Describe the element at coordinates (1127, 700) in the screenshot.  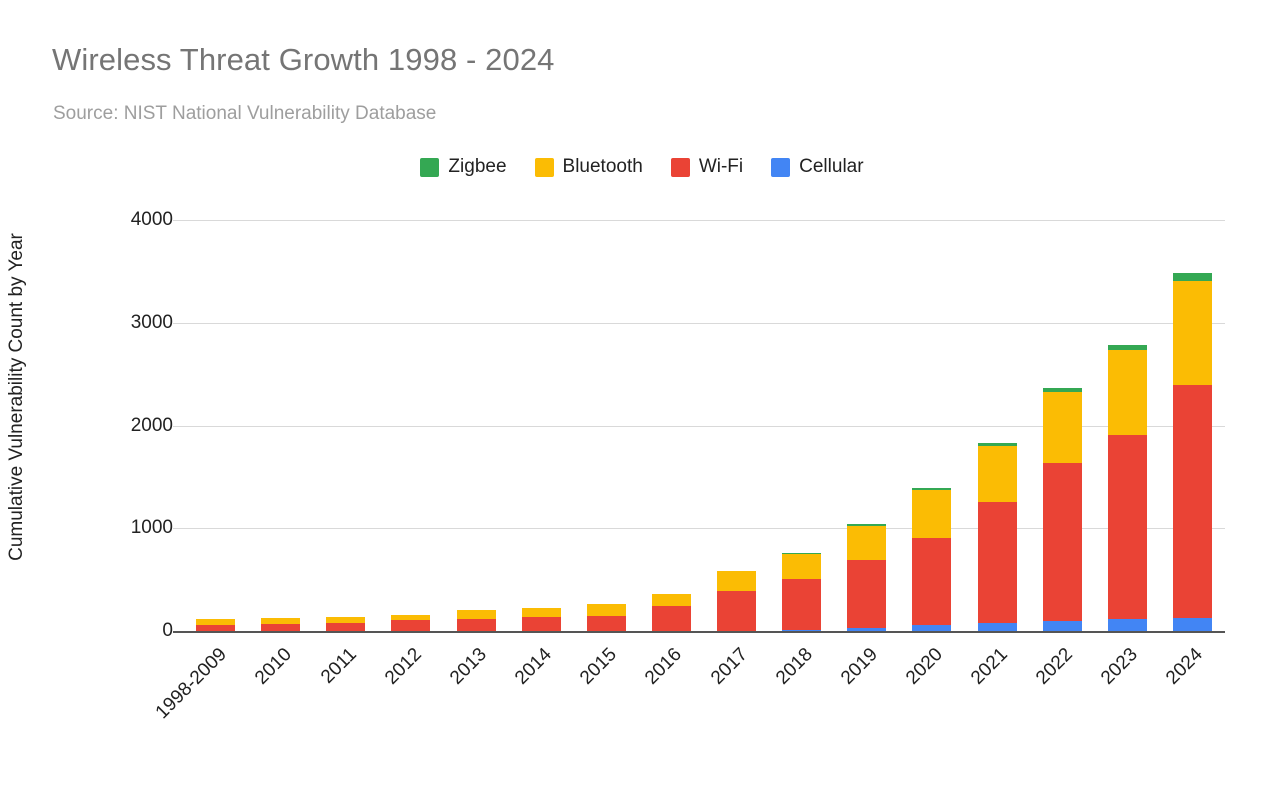
I see `x-axis-label-slot: 2023` at that location.